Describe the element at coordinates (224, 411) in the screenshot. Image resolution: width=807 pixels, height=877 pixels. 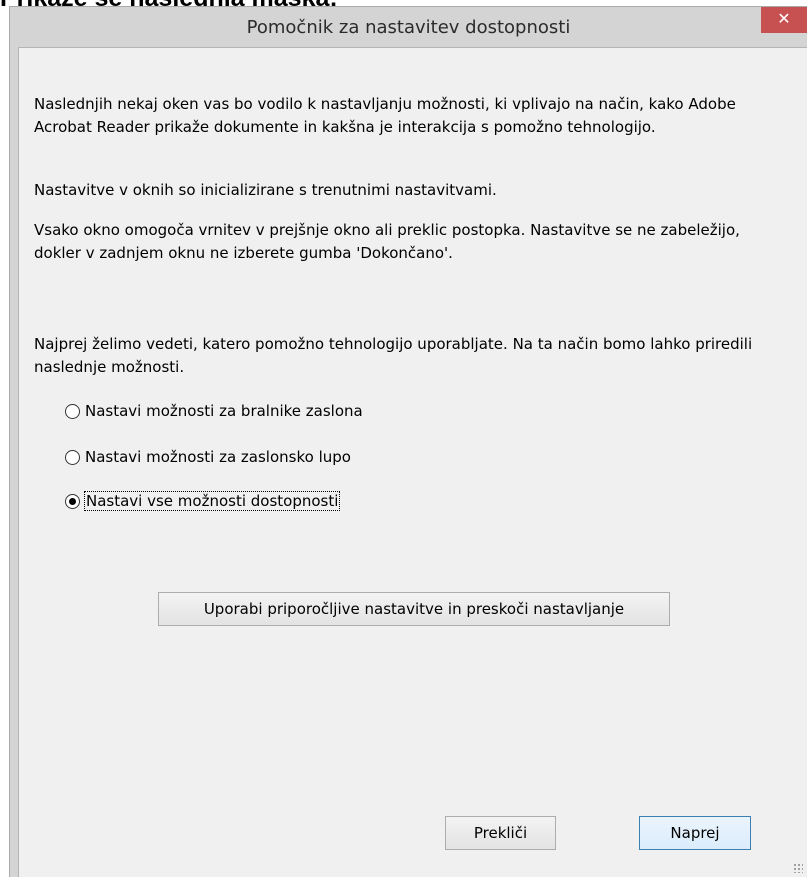
I see `radio-label: Nastavi možnosti za bralnike zaslona` at that location.